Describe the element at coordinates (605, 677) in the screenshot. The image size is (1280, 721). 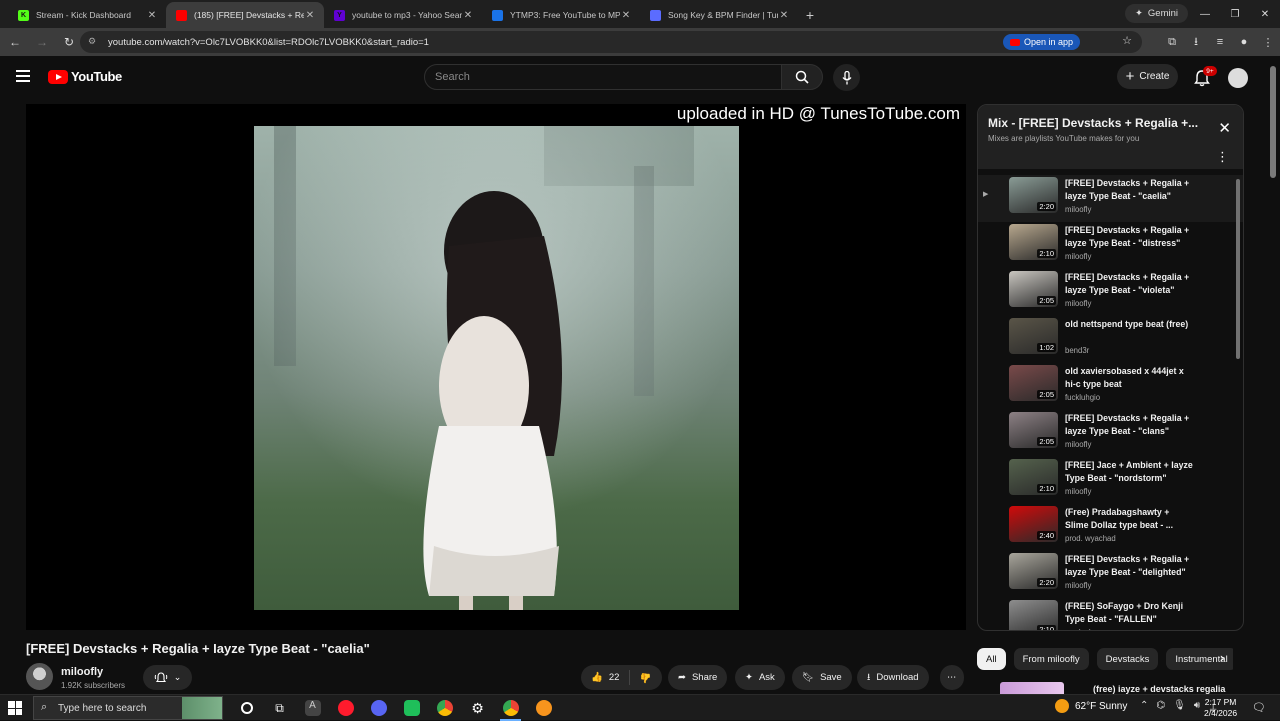
I see `like-button: 👍 22` at that location.